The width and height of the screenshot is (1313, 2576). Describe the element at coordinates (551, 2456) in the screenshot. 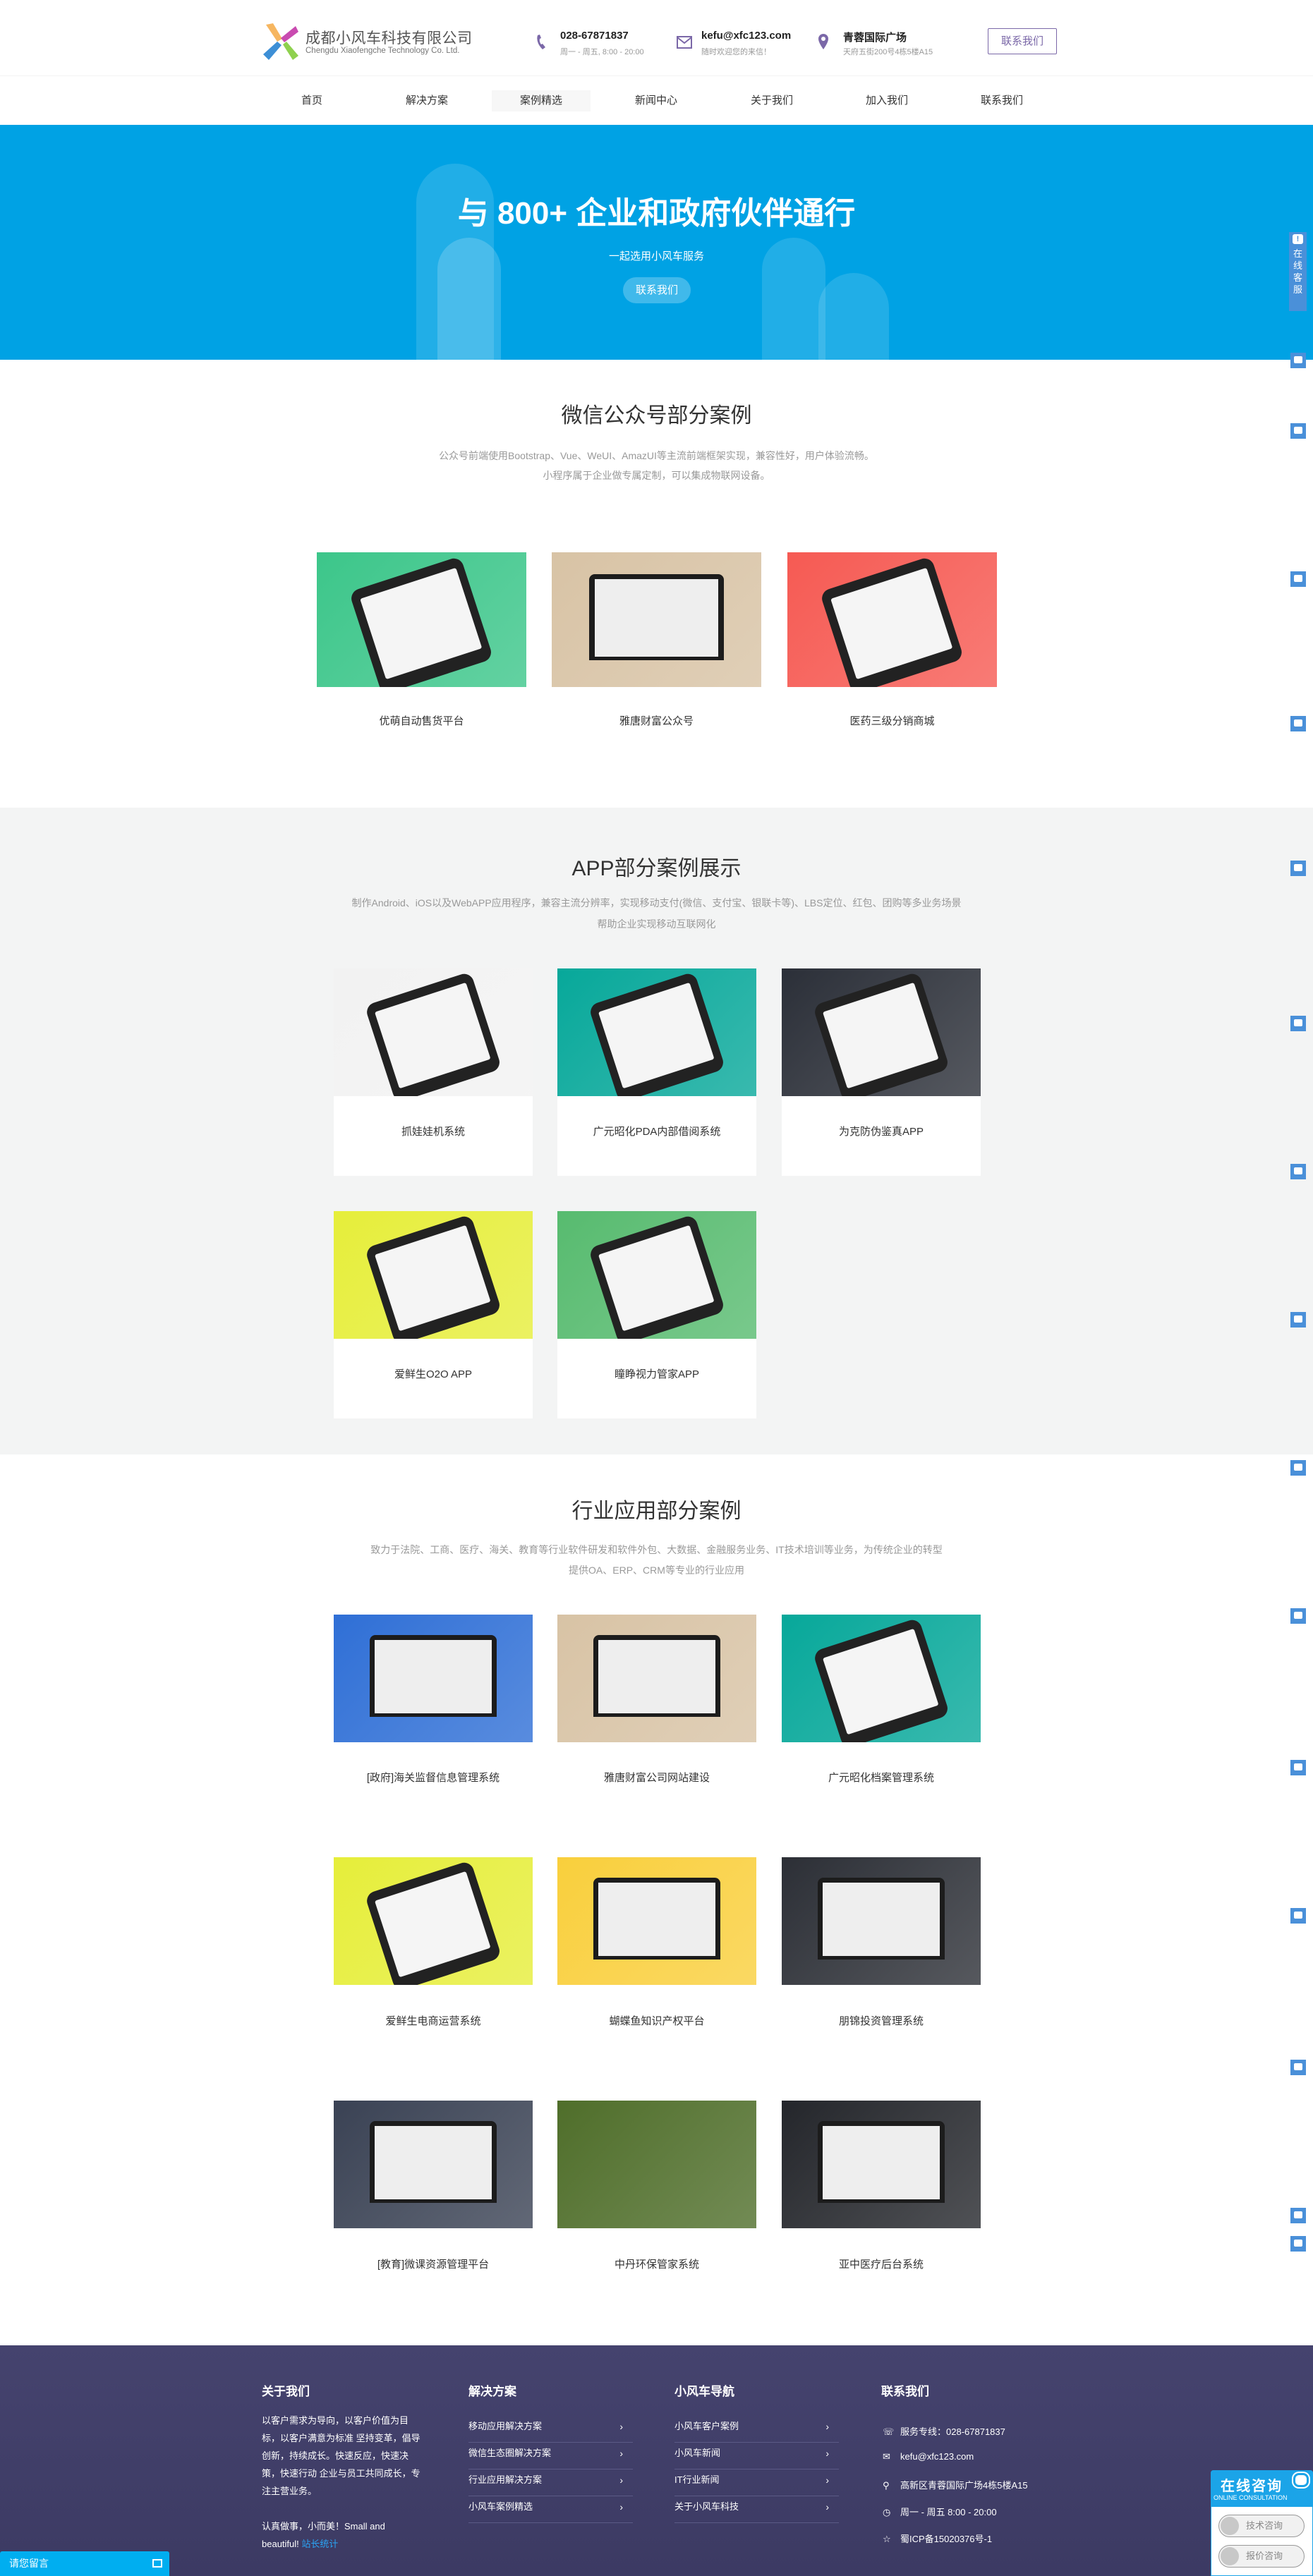

I see `footer-link: 微信生态圈解决方案 ›` at that location.